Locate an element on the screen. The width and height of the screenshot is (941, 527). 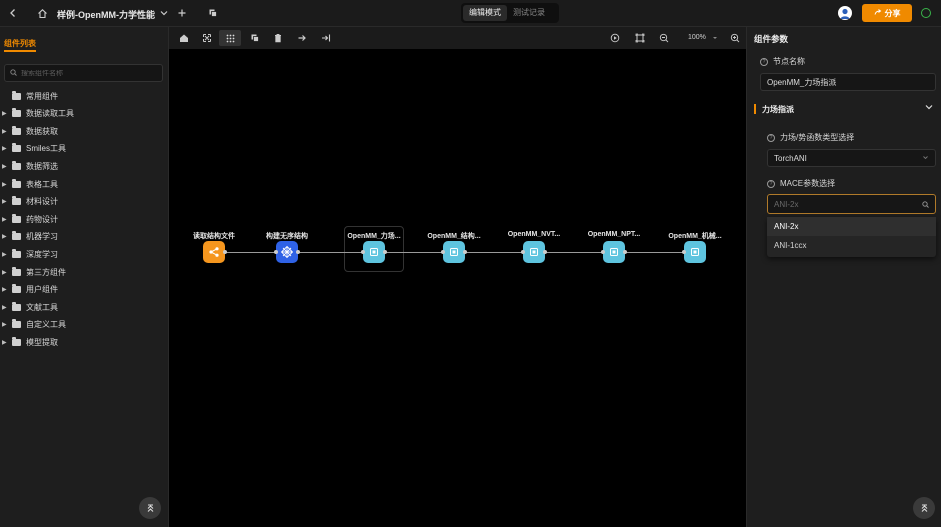
export-icon is located at coordinates (326, 38).